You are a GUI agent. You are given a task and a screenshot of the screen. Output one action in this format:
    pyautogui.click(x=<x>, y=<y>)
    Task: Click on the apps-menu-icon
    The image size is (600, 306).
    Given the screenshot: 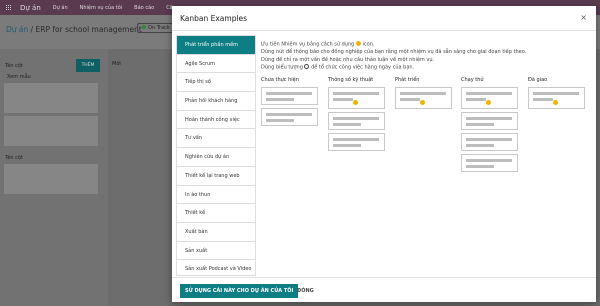 What is the action you would take?
    pyautogui.click(x=9, y=7)
    